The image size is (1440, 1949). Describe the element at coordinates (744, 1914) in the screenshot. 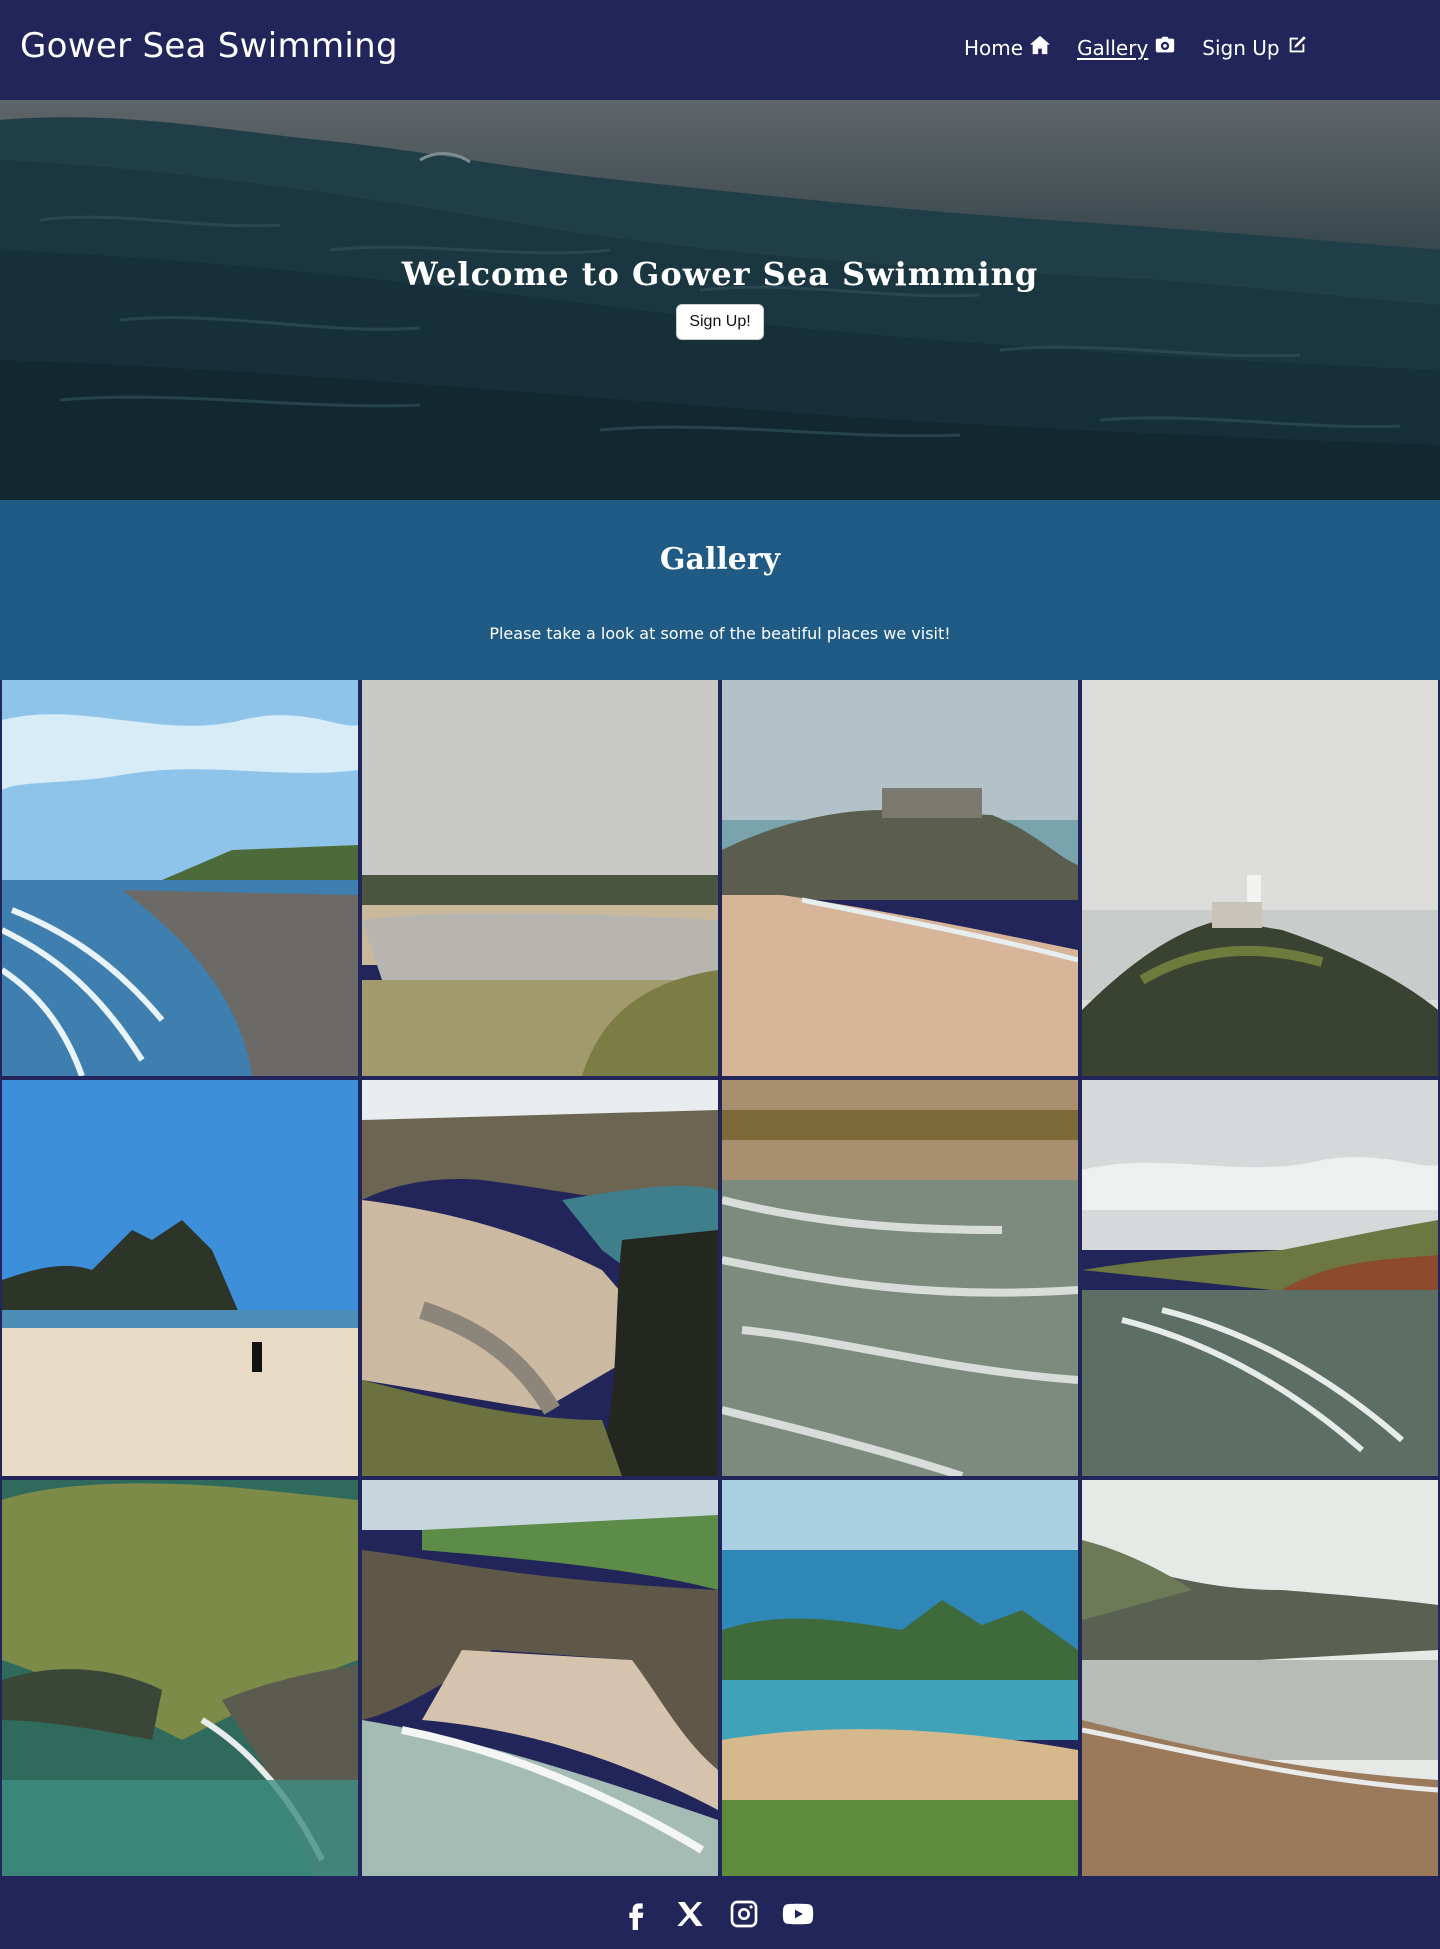

I see `instagram-icon` at that location.